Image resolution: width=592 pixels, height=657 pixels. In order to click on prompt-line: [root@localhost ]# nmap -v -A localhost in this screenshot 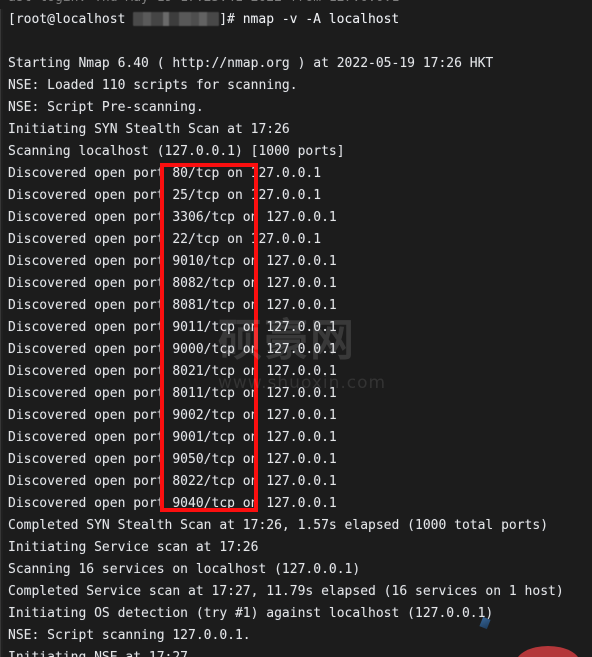, I will do `click(300, 20)`.